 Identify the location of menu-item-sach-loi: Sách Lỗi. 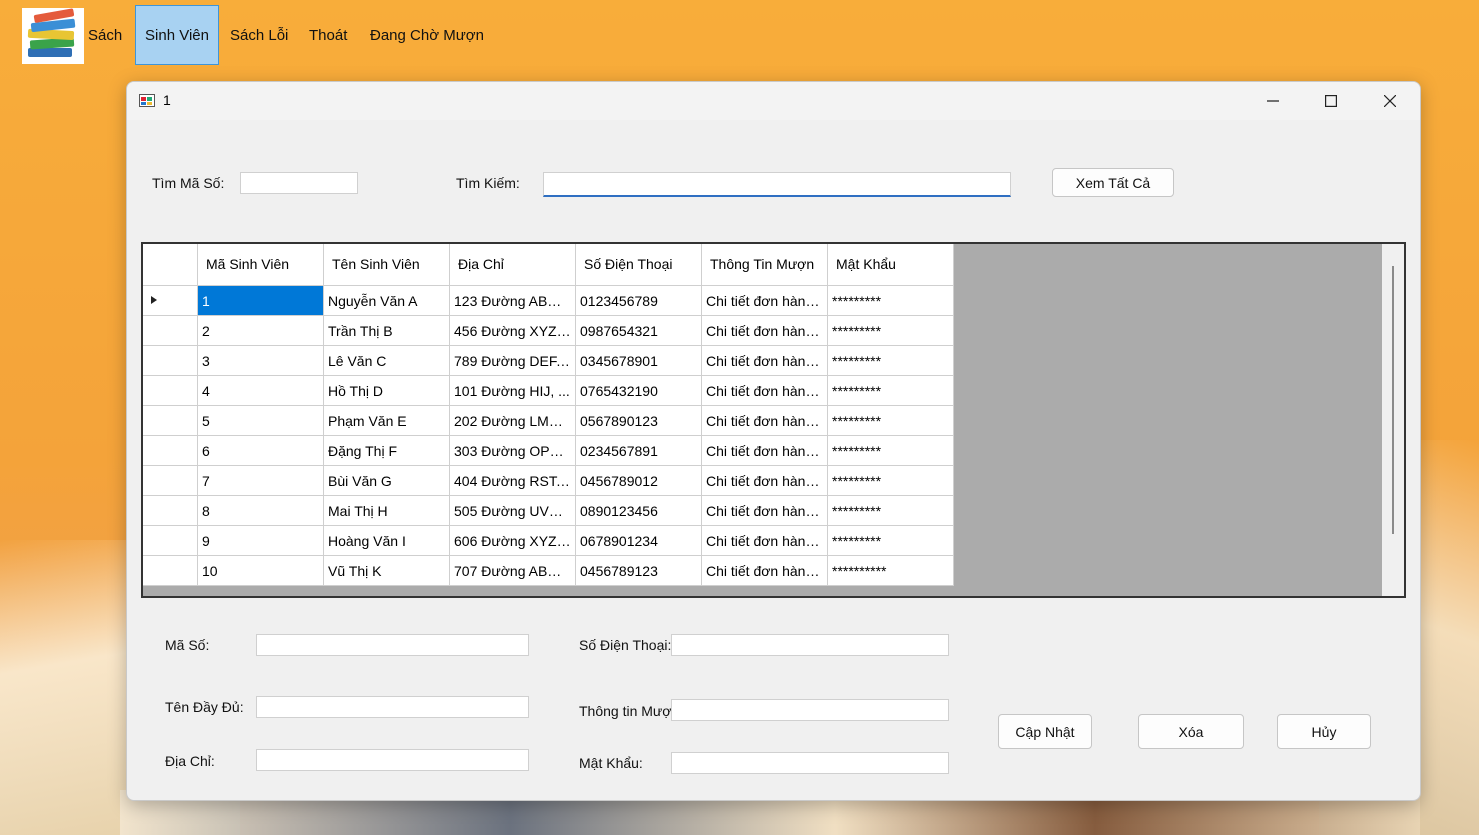
(259, 36).